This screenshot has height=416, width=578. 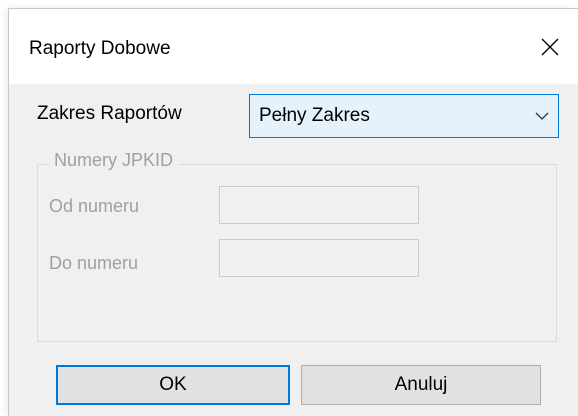 What do you see at coordinates (542, 116) in the screenshot?
I see `chevron-down-icon` at bounding box center [542, 116].